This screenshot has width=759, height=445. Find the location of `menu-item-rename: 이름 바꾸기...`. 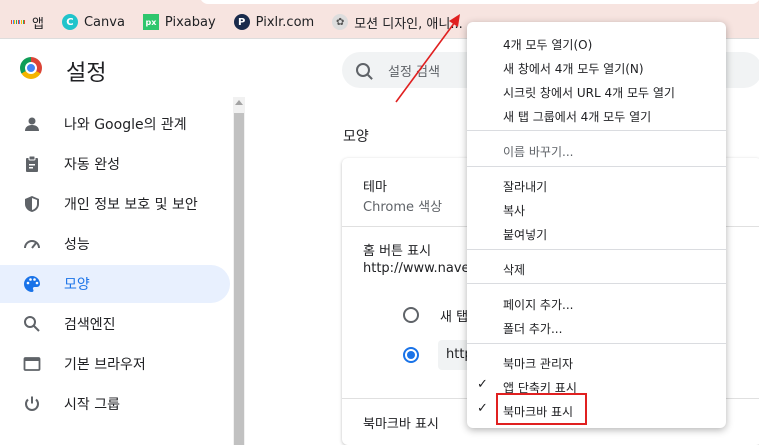

menu-item-rename: 이름 바꾸기... is located at coordinates (538, 151).